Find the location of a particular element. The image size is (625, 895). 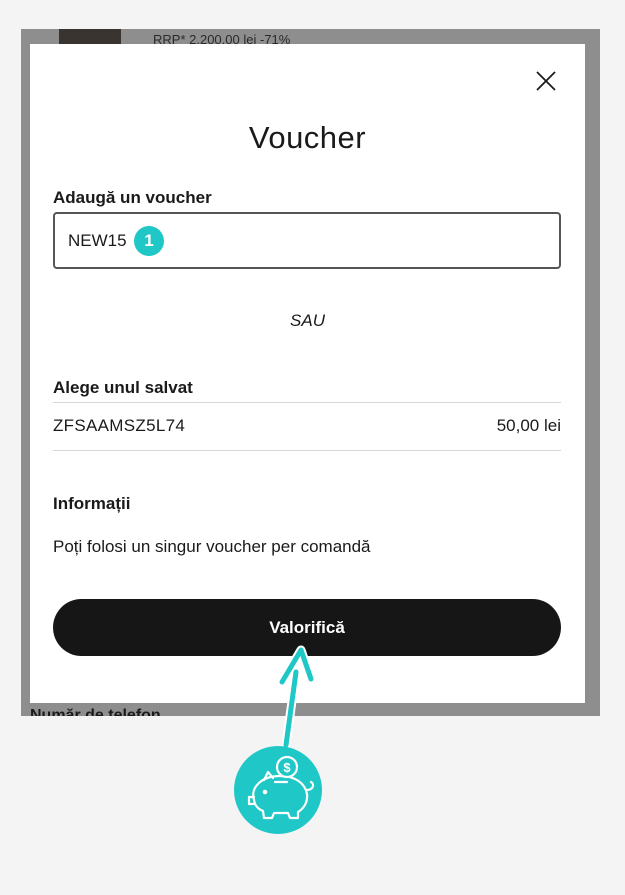

close-icon is located at coordinates (546, 81).